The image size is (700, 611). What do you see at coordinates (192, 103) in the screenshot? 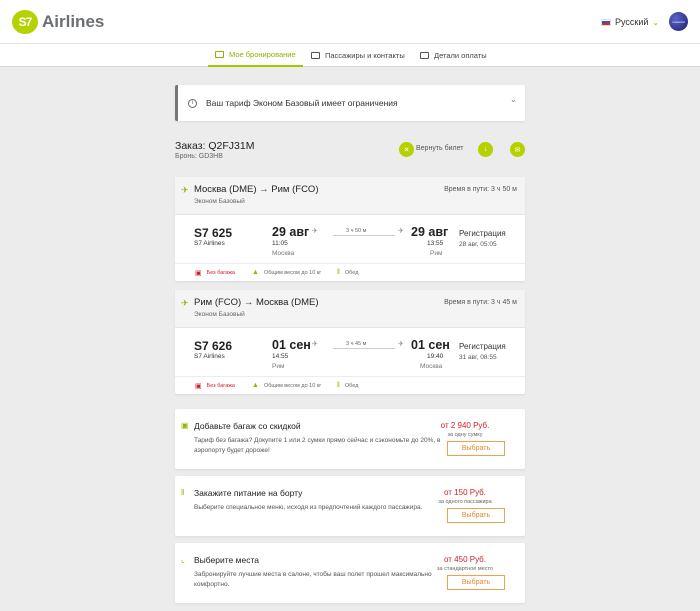
I see `info-icon: i` at bounding box center [192, 103].